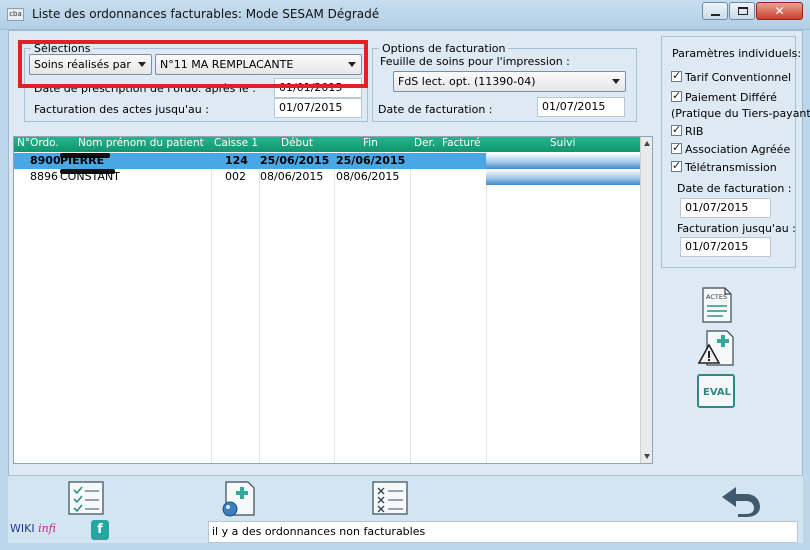 The height and width of the screenshot is (550, 810). What do you see at coordinates (235, 176) in the screenshot?
I see `cell-caisse: 002` at bounding box center [235, 176].